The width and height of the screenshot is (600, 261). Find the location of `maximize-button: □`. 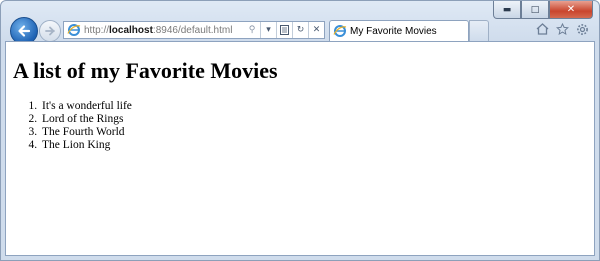

maximize-button: □ is located at coordinates (535, 10).